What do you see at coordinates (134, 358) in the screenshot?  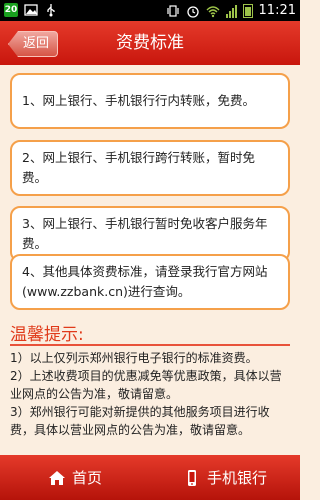 I see `tip-item: 1）以上仅列示郑州银行电子银行的标准资费。` at bounding box center [134, 358].